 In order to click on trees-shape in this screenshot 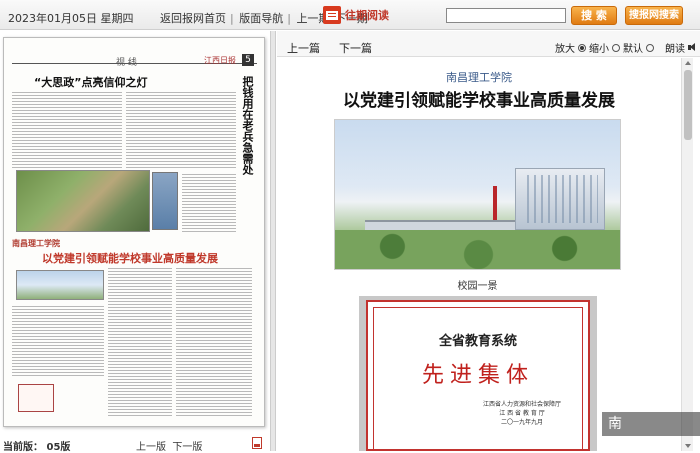, I will do `click(477, 249)`.